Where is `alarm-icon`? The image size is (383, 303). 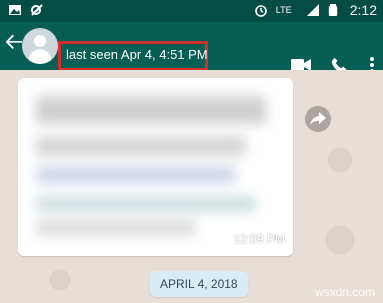
alarm-icon is located at coordinates (261, 10).